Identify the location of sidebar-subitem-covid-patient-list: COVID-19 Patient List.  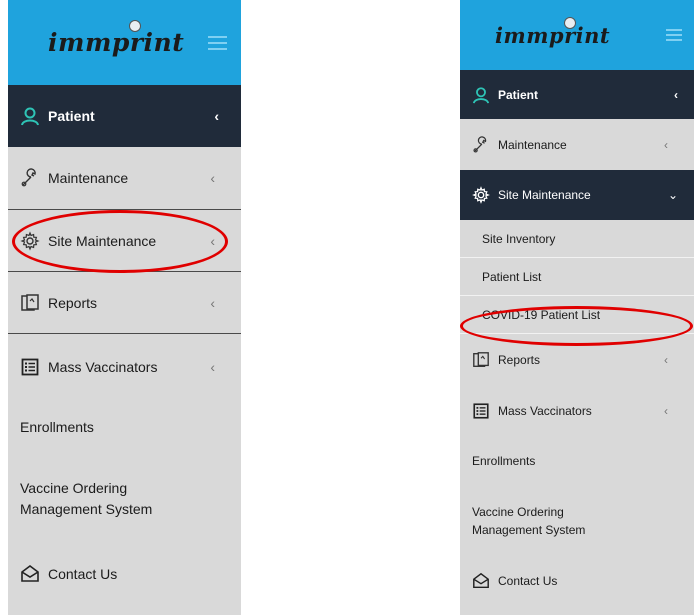
(577, 315).